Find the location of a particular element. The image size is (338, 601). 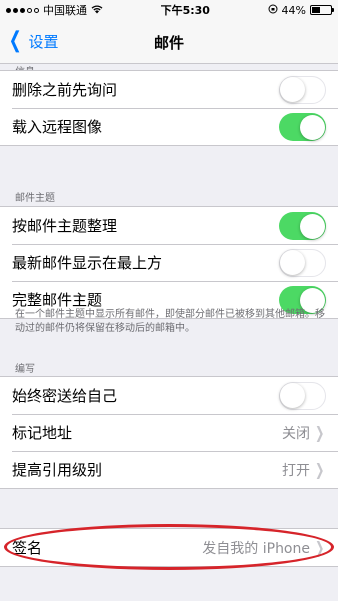

page-title: 邮件 is located at coordinates (168, 43).